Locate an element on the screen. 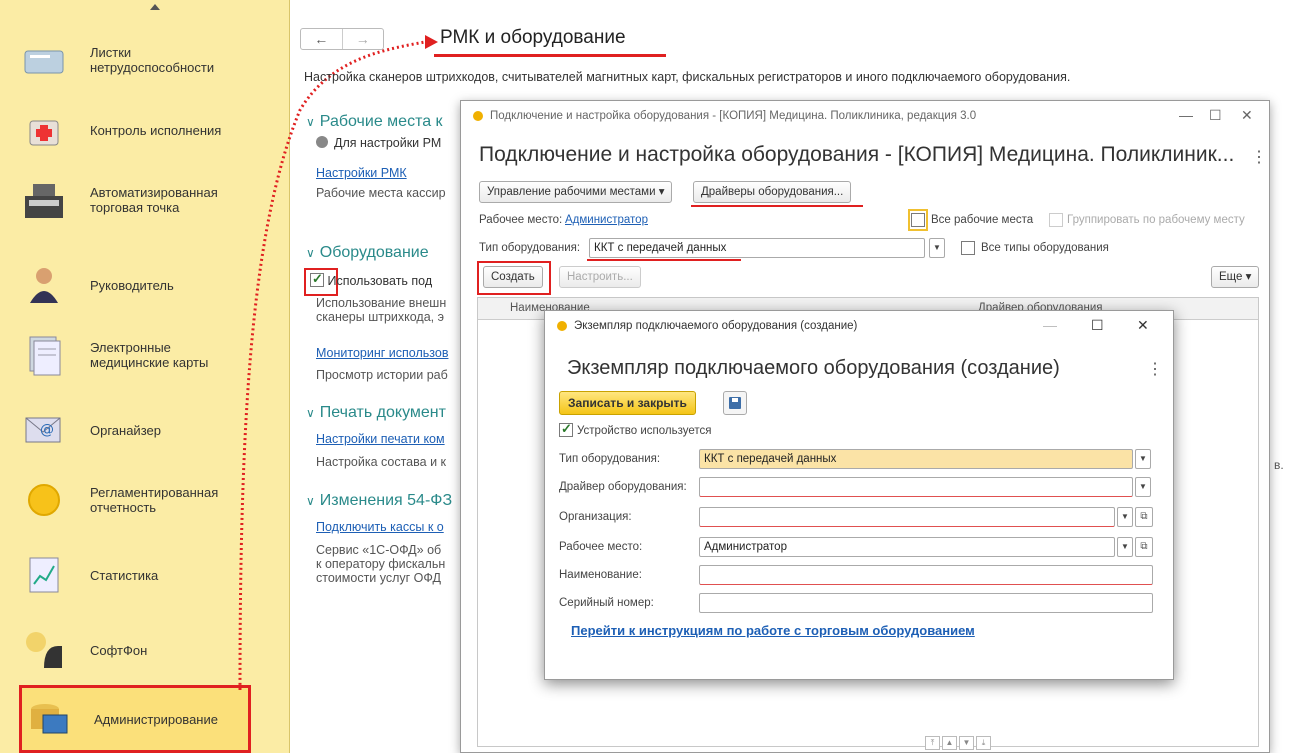  print-settings-link: Настройки печати ком is located at coordinates (380, 439).